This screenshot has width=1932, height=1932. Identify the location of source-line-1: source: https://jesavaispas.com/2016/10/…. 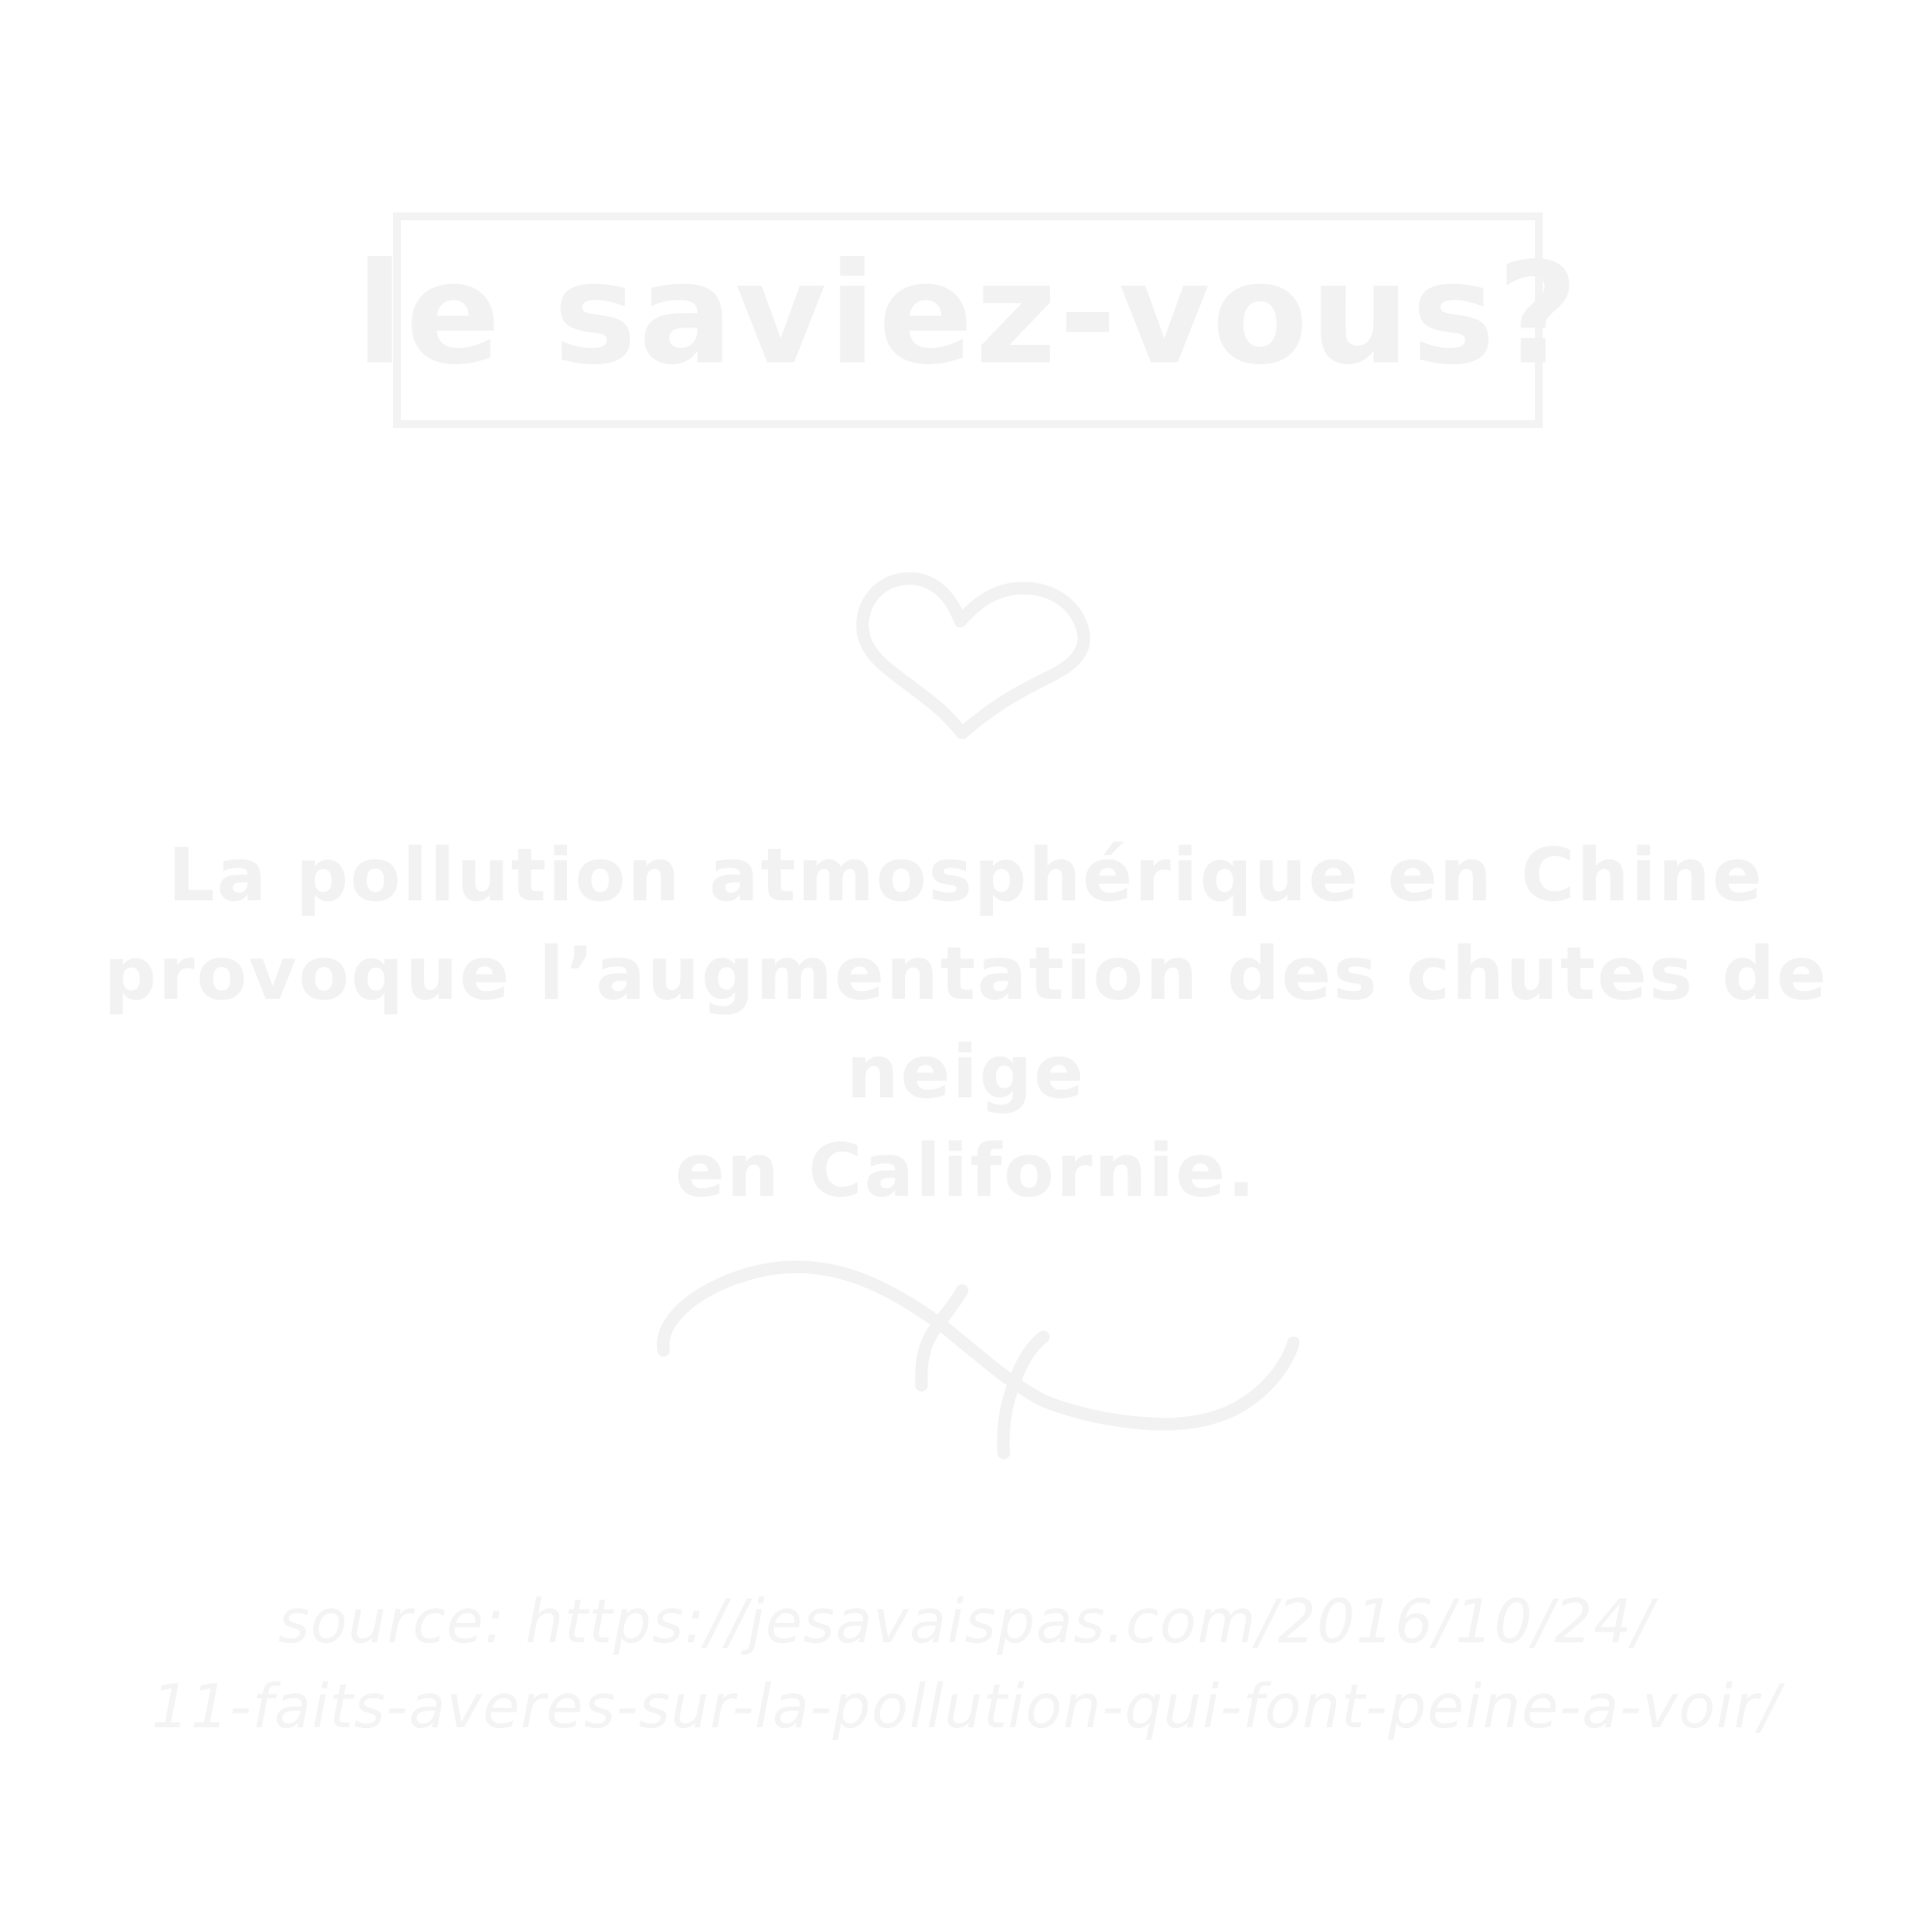
(966, 1621).